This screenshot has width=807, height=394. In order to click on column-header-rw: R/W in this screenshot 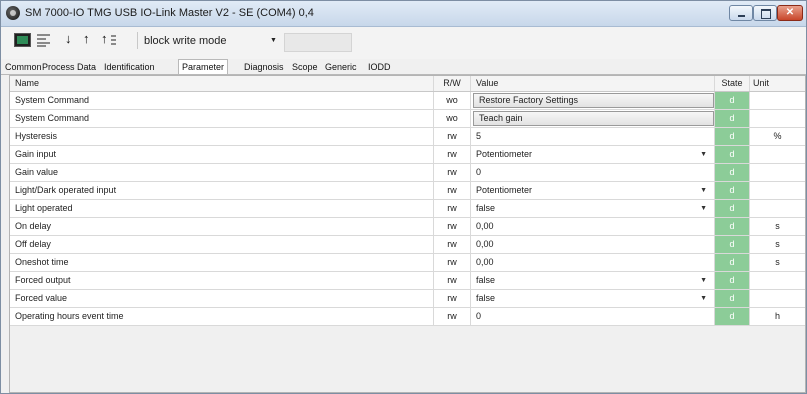, I will do `click(452, 83)`.